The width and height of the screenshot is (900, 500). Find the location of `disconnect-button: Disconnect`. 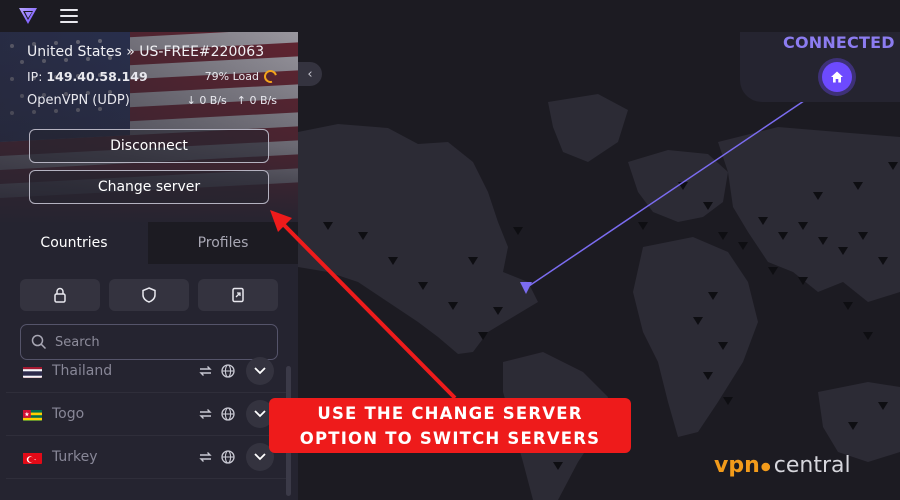

disconnect-button: Disconnect is located at coordinates (149, 146).